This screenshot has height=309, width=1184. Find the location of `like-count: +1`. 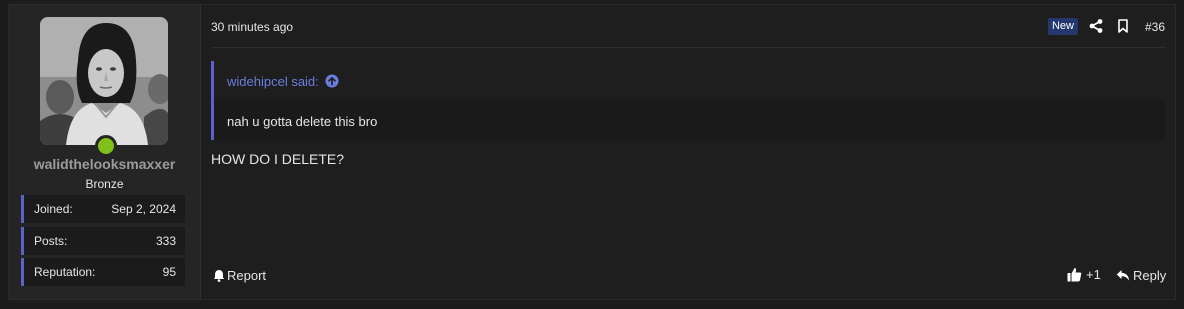

like-count: +1 is located at coordinates (1093, 274).